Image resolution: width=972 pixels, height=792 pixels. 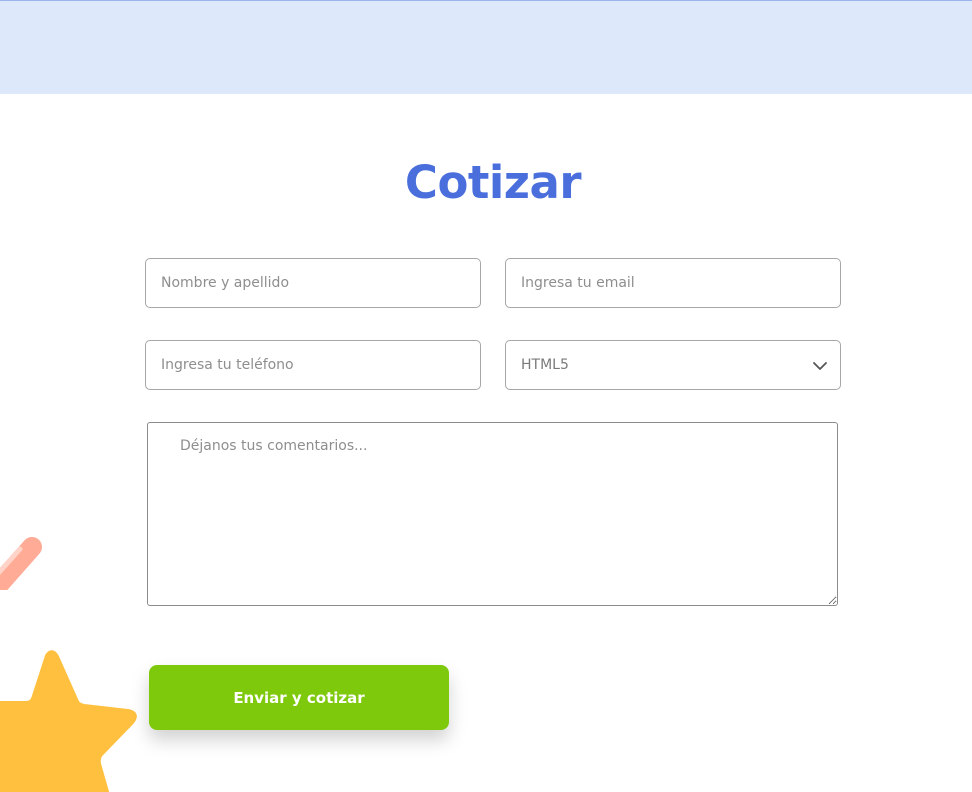 I want to click on email-input, so click(x=673, y=283).